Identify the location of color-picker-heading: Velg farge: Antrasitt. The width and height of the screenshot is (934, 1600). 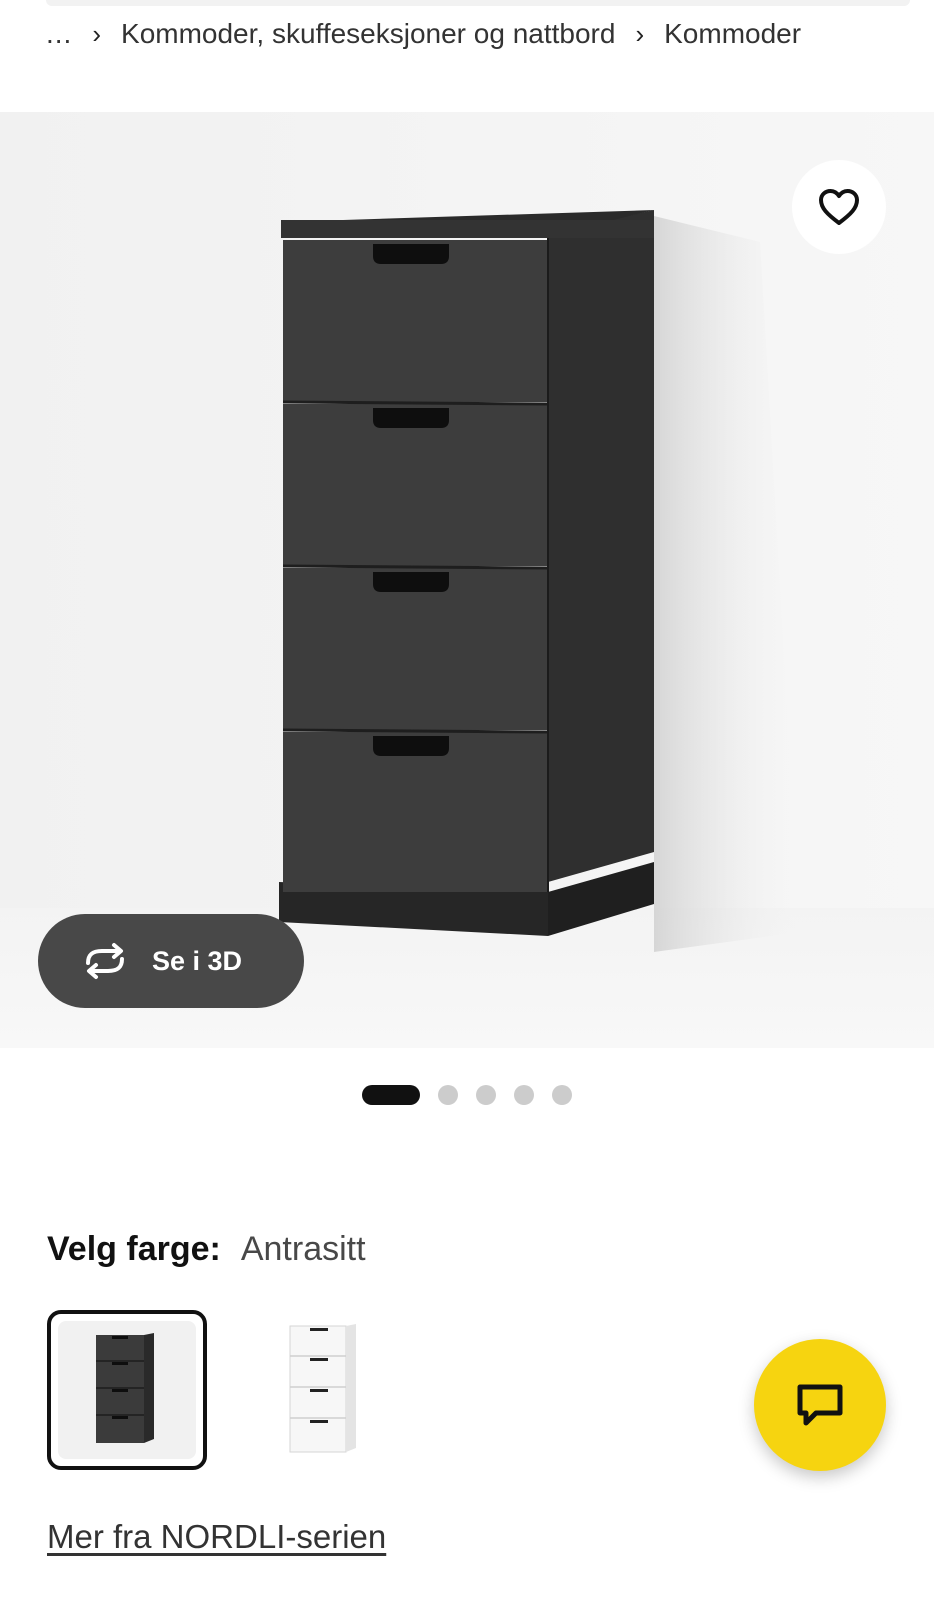
(206, 1249).